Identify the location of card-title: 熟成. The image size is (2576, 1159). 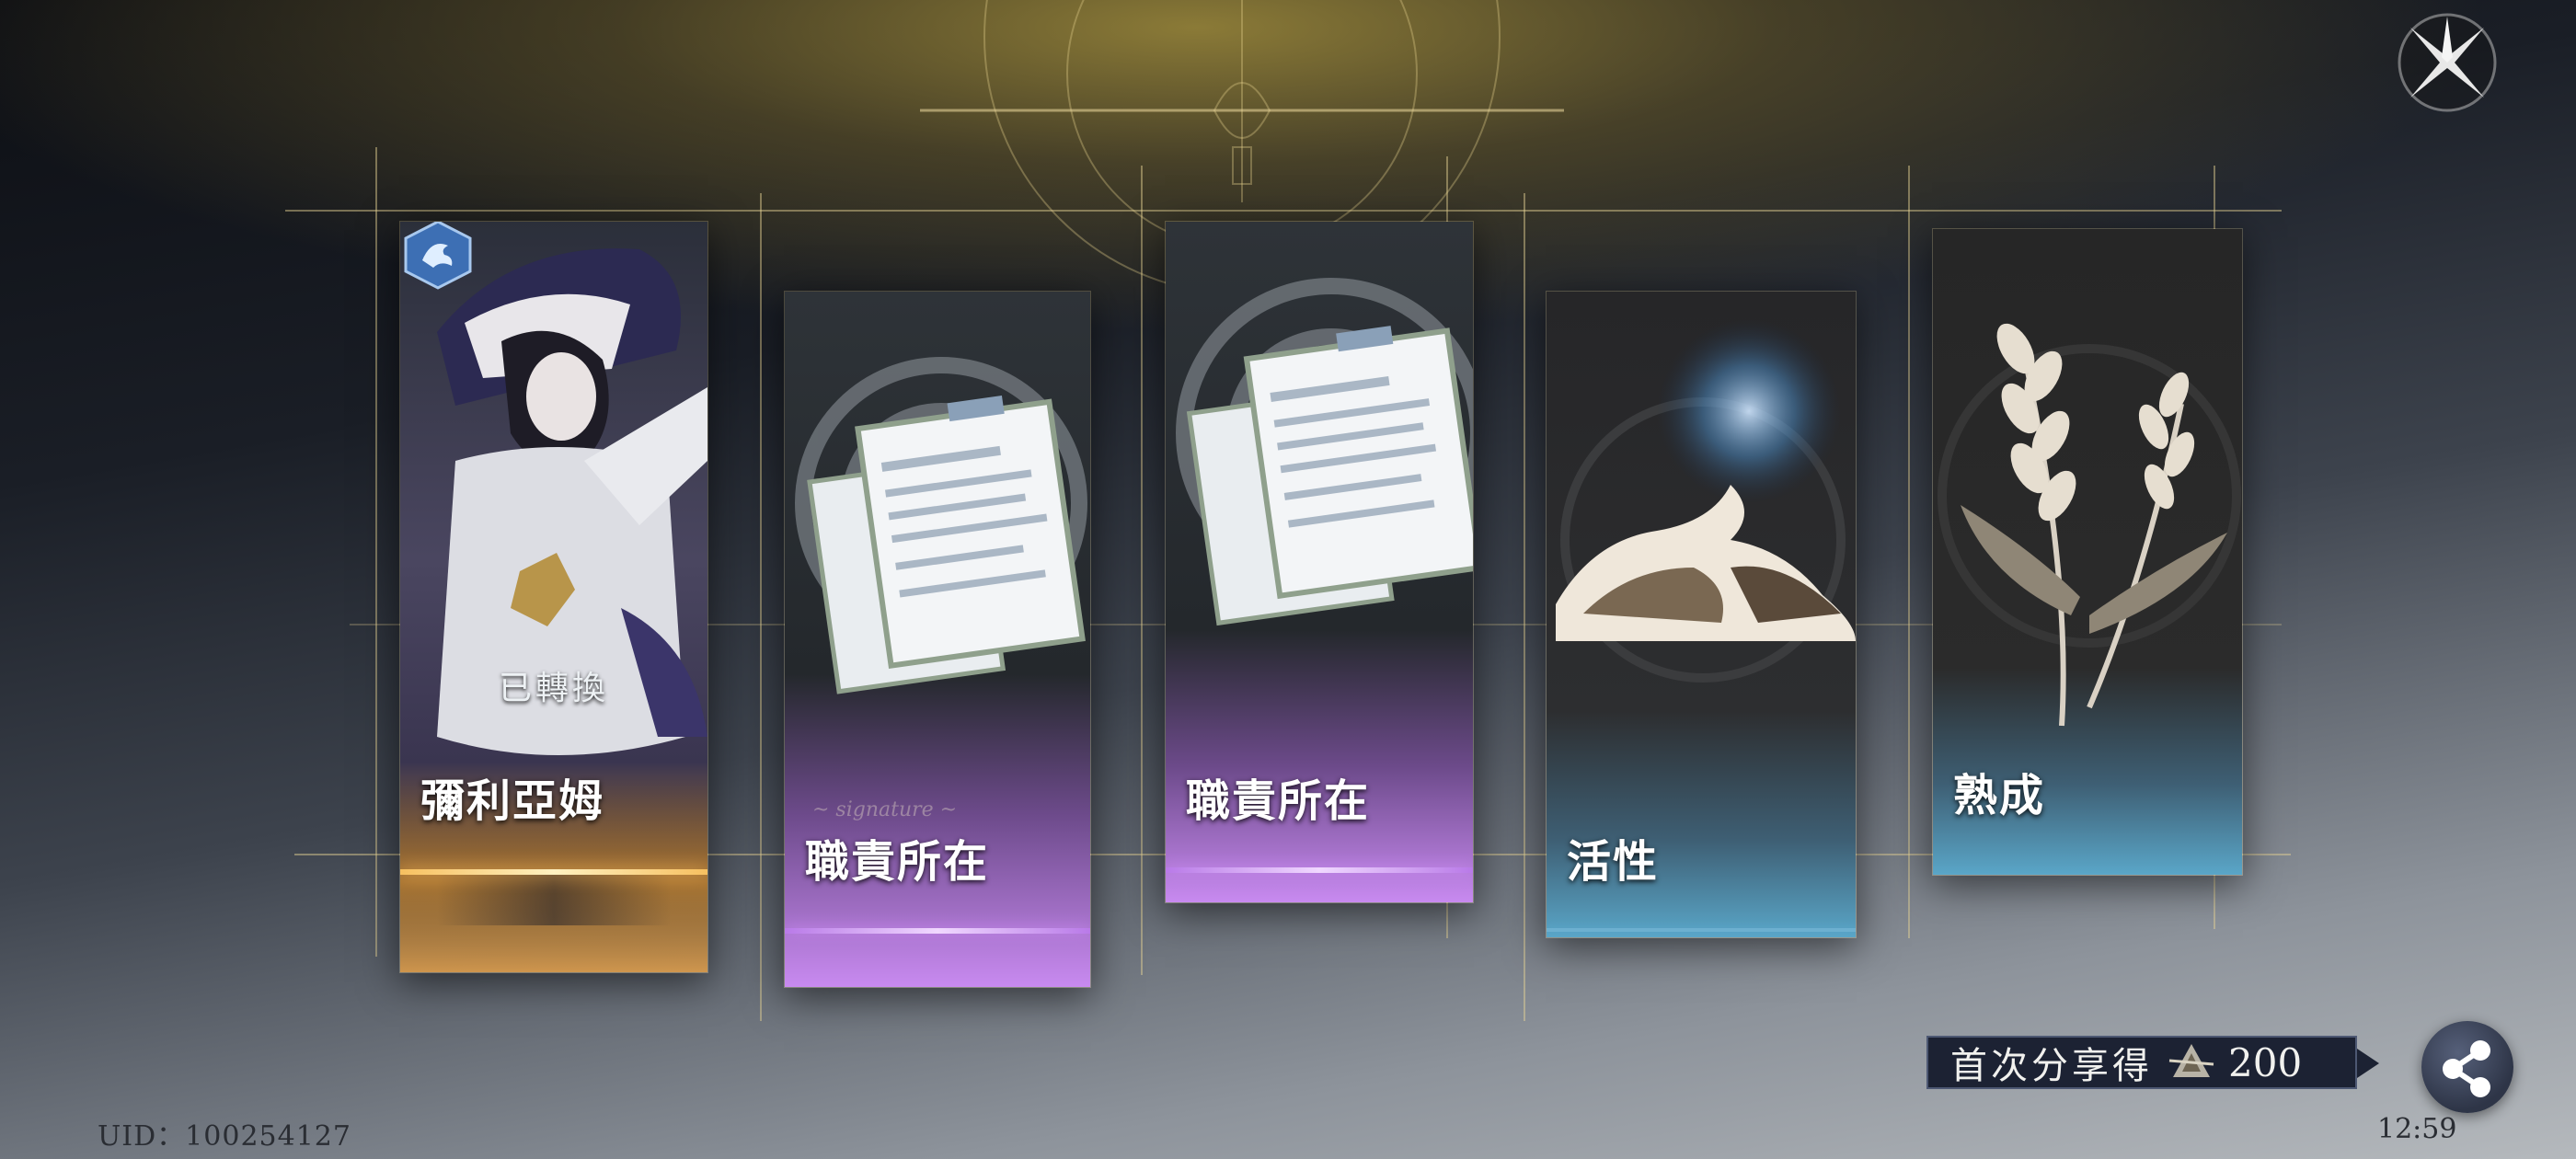
(1999, 795).